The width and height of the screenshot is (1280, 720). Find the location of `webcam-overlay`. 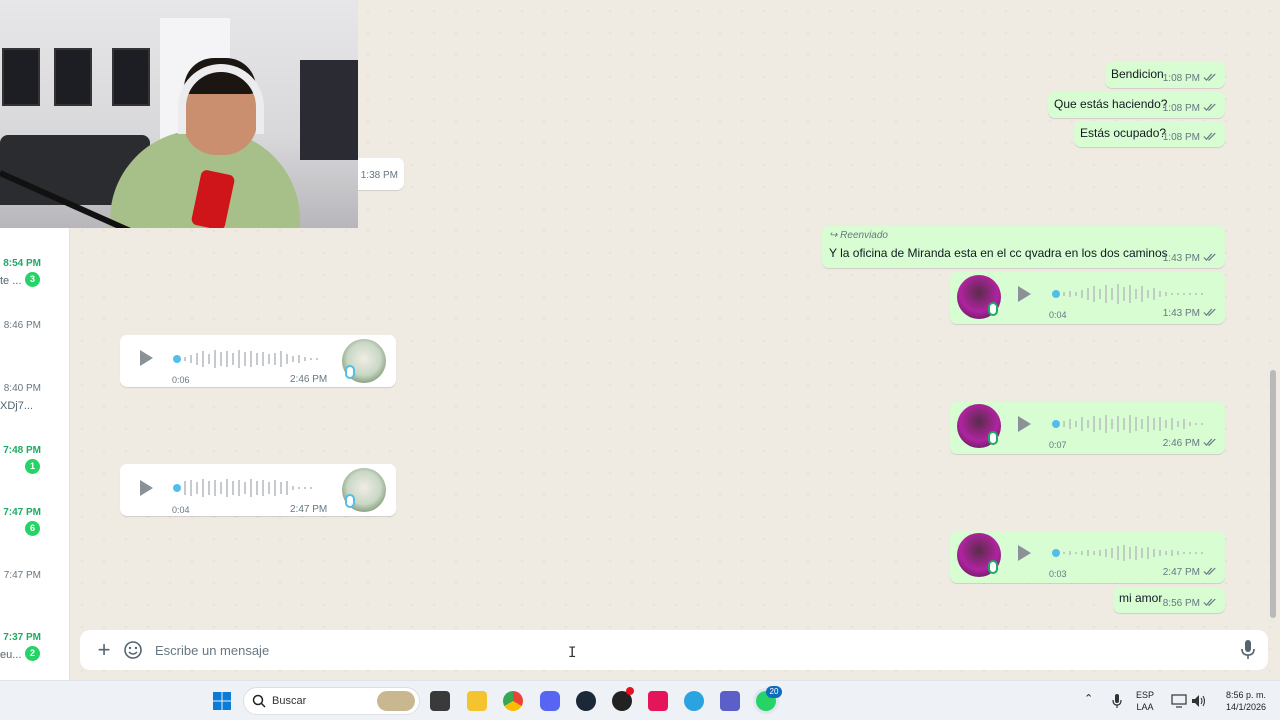

webcam-overlay is located at coordinates (179, 114).